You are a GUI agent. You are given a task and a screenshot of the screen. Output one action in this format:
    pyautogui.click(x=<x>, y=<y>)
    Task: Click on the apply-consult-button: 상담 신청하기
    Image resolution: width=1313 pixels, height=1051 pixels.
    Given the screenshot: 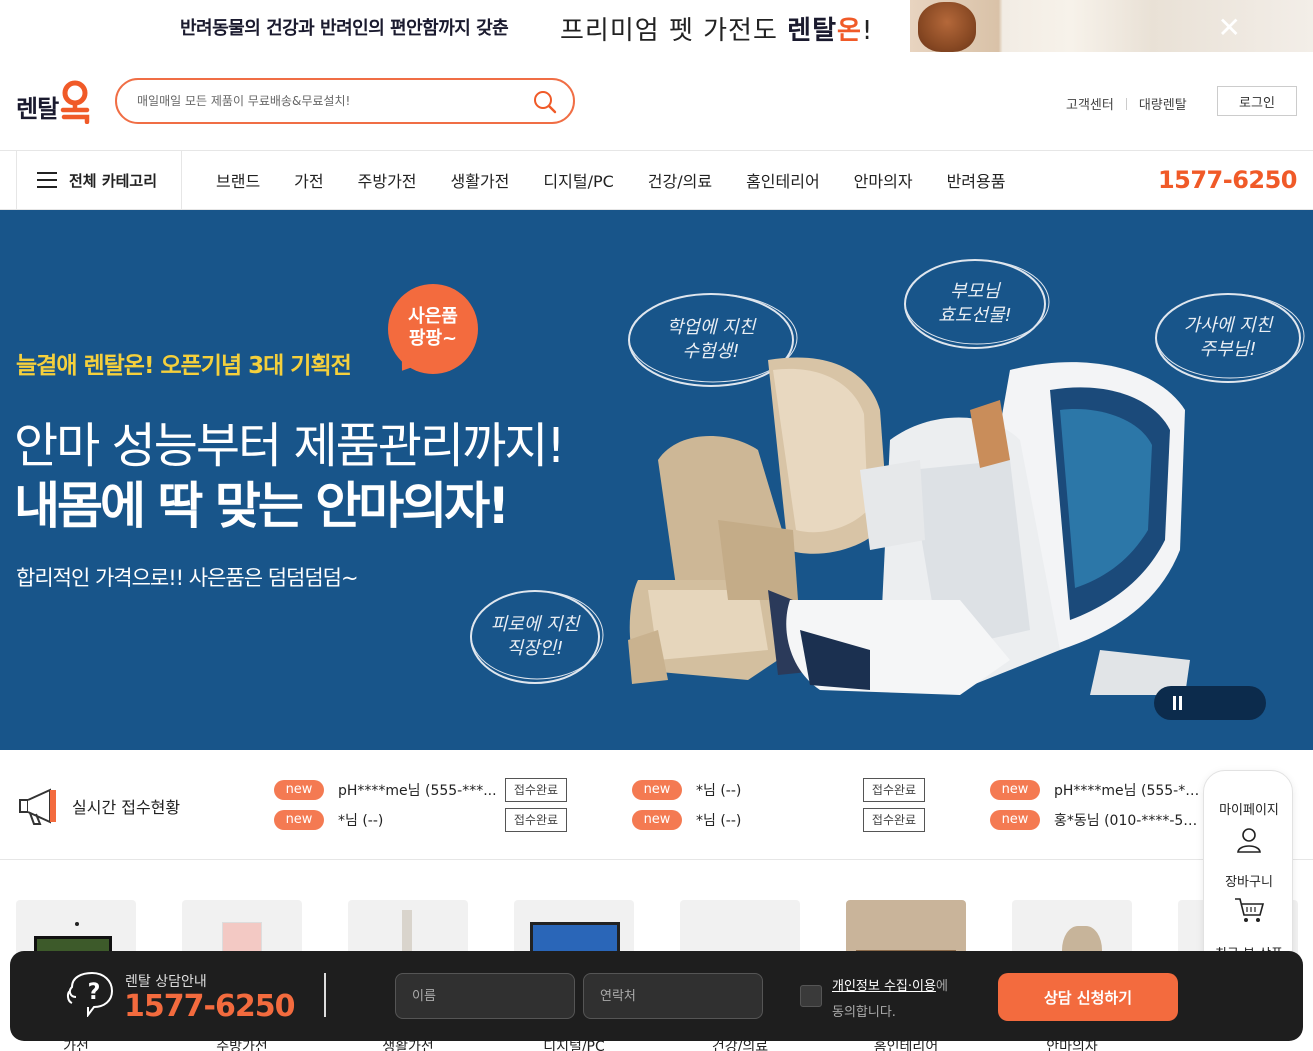 What is the action you would take?
    pyautogui.click(x=1088, y=997)
    